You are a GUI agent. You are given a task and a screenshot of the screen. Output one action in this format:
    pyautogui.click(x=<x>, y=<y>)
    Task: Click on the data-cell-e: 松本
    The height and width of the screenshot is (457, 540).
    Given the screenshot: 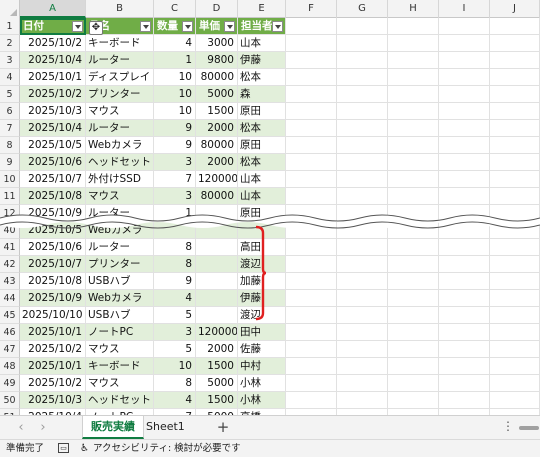 What is the action you would take?
    pyautogui.click(x=262, y=162)
    